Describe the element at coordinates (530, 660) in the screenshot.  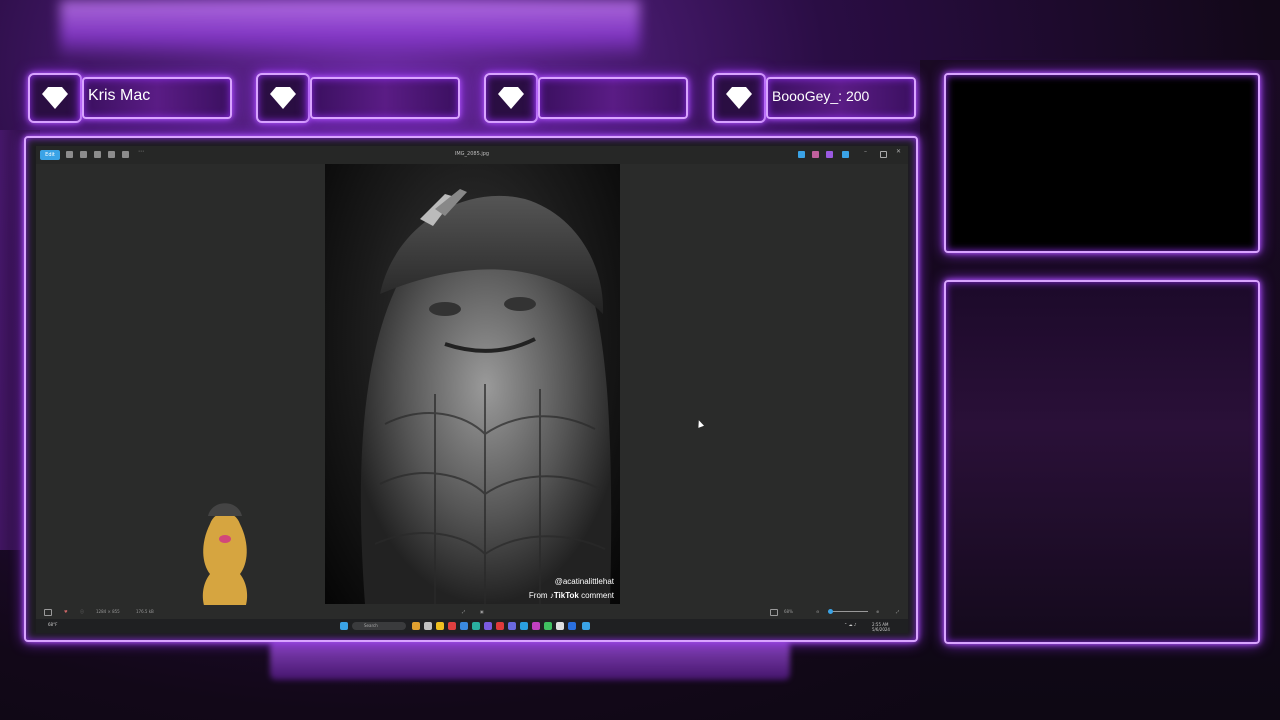
I see `background-keyboard` at that location.